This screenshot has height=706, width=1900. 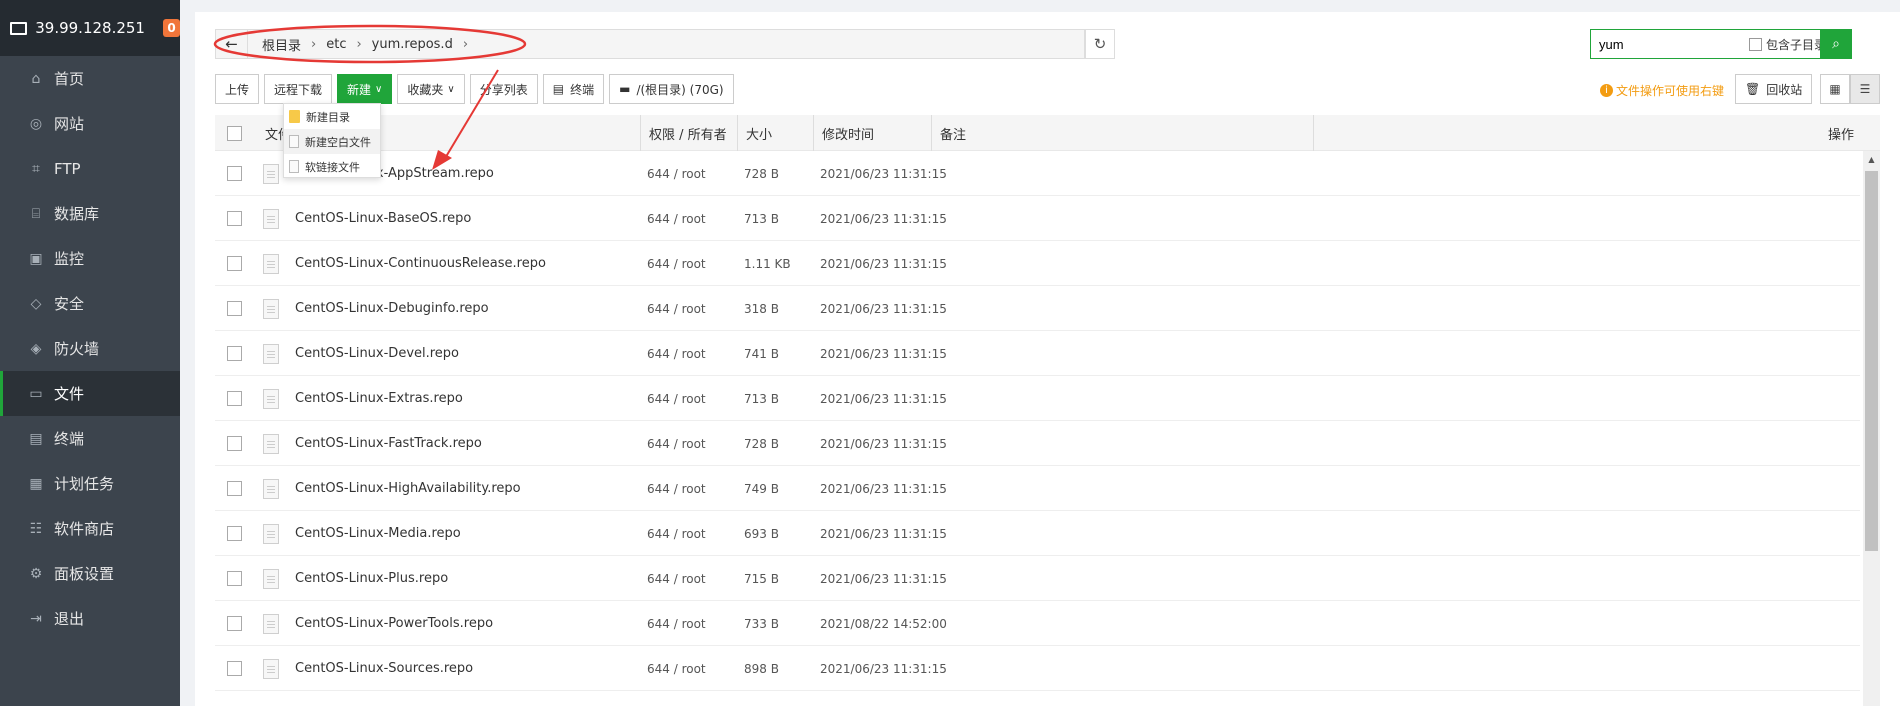 What do you see at coordinates (1835, 89) in the screenshot?
I see `grid-view-icon: ▦` at bounding box center [1835, 89].